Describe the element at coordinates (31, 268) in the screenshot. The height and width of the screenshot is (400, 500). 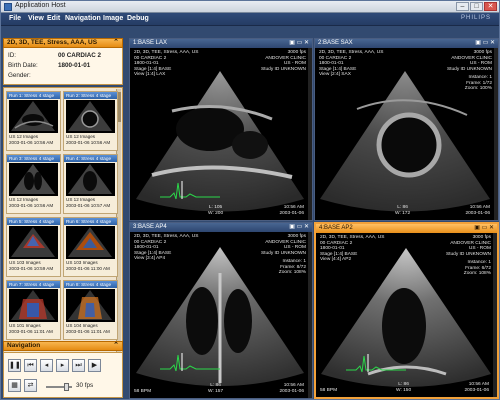
I see `thumbnail-date: 2003-01-06 10:59 AM` at that location.